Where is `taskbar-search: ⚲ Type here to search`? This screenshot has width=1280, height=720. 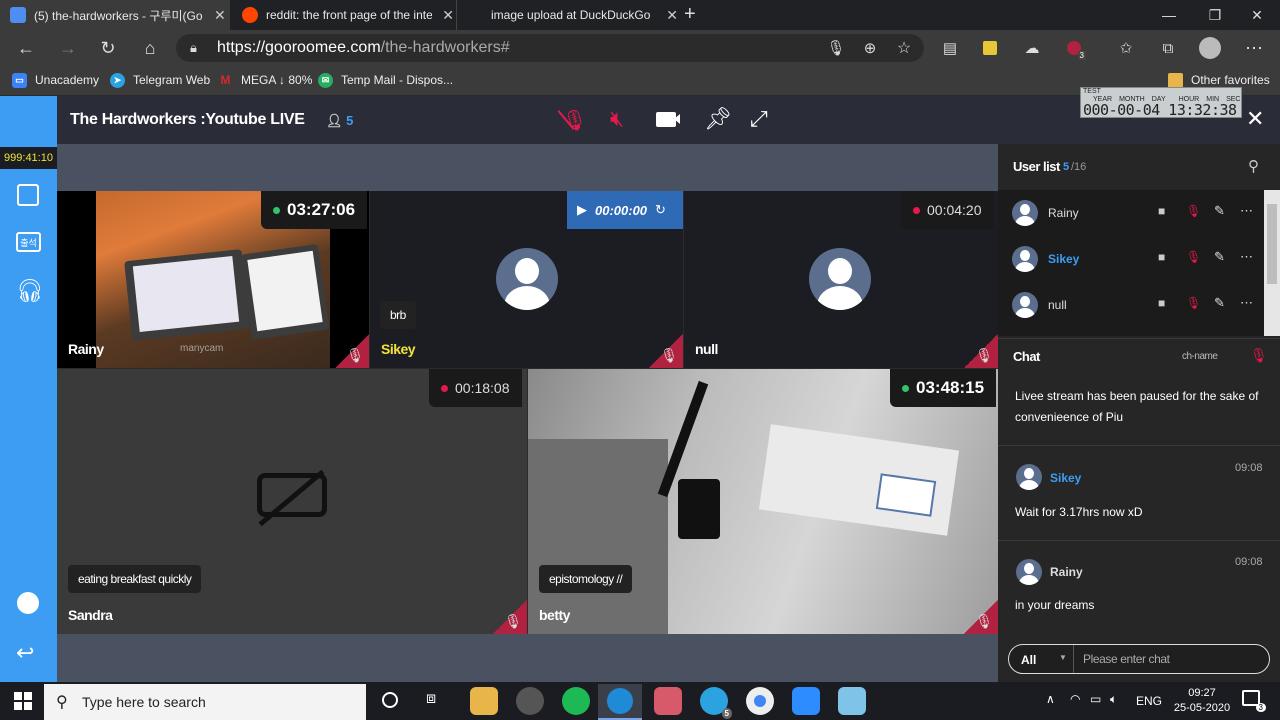 taskbar-search: ⚲ Type here to search is located at coordinates (205, 702).